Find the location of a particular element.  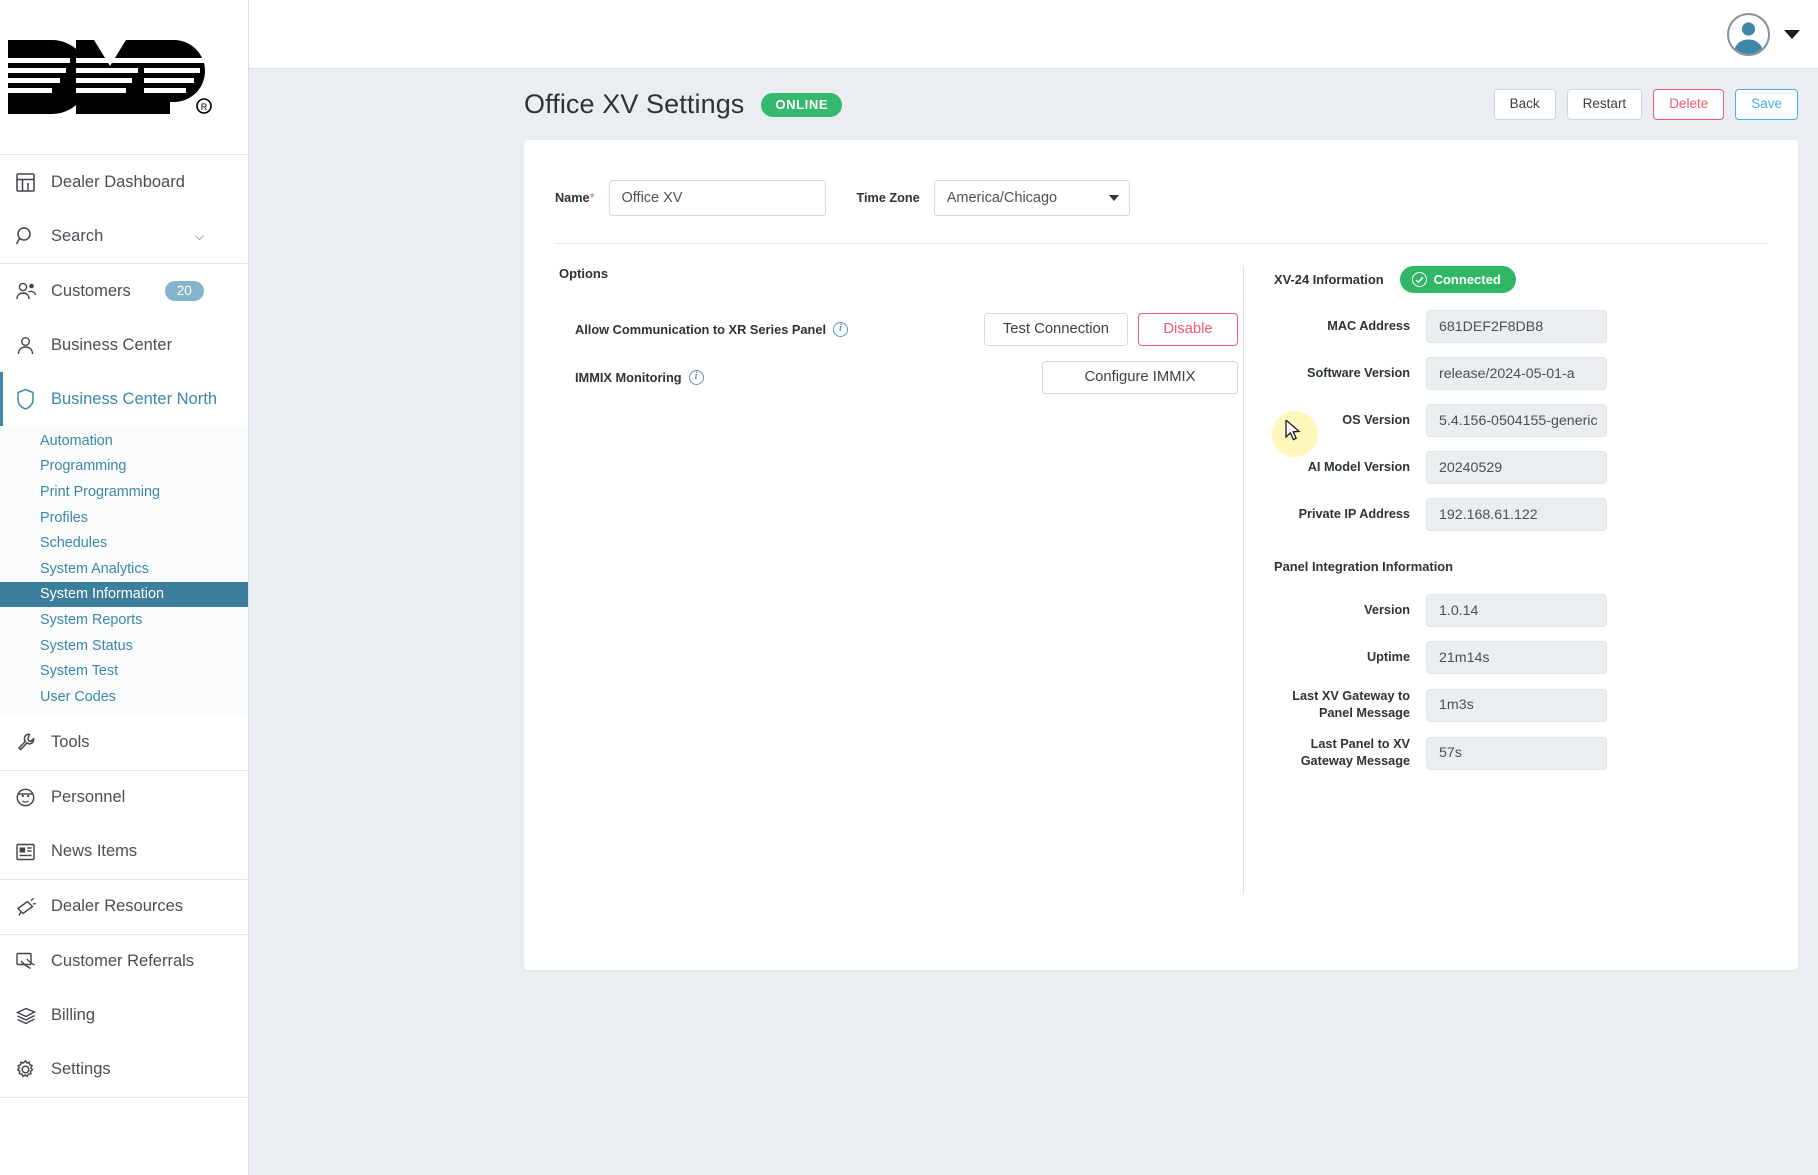

xv24-heading: XV-24 Information is located at coordinates (1329, 279).